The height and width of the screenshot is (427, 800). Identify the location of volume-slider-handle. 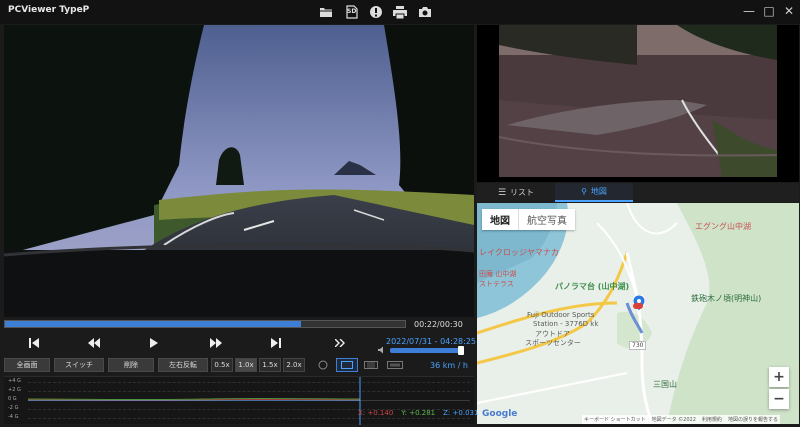
(461, 350).